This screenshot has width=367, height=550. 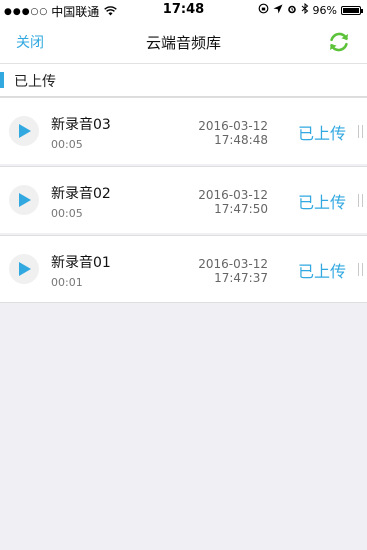 What do you see at coordinates (183, 269) in the screenshot?
I see `list-item: 新录音01 00:01 2016-03-12 17:47:37 已上传` at bounding box center [183, 269].